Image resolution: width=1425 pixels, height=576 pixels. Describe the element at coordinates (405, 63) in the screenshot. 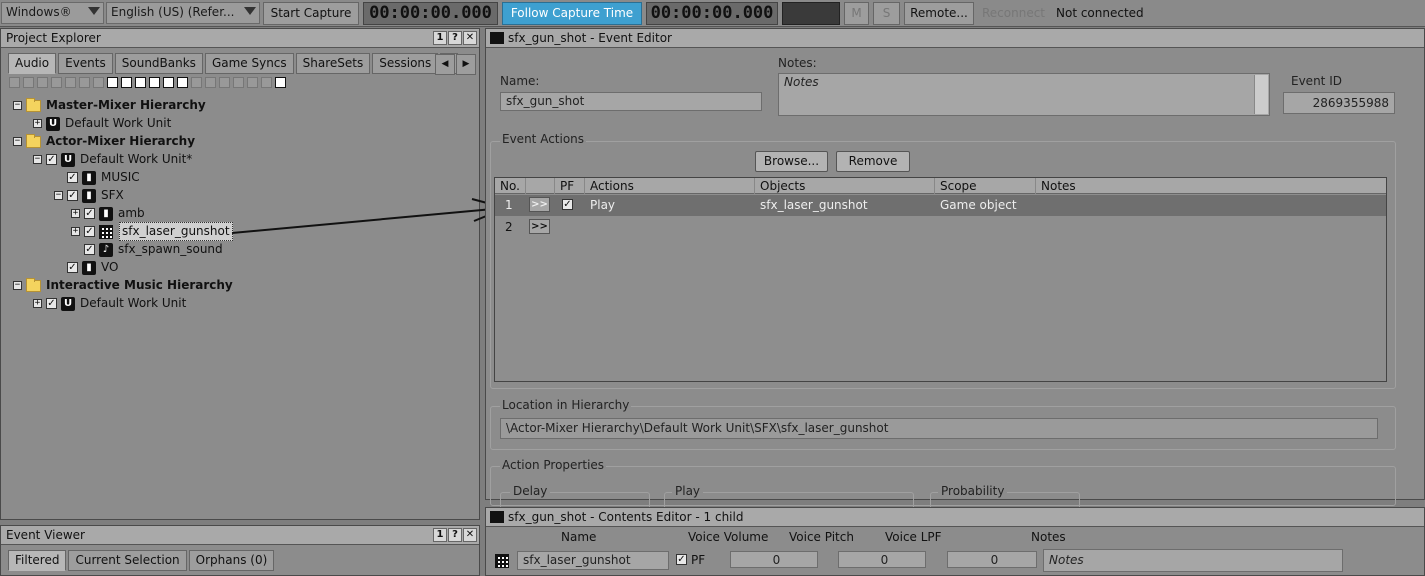

I see `tab-sessions: Sessions` at that location.